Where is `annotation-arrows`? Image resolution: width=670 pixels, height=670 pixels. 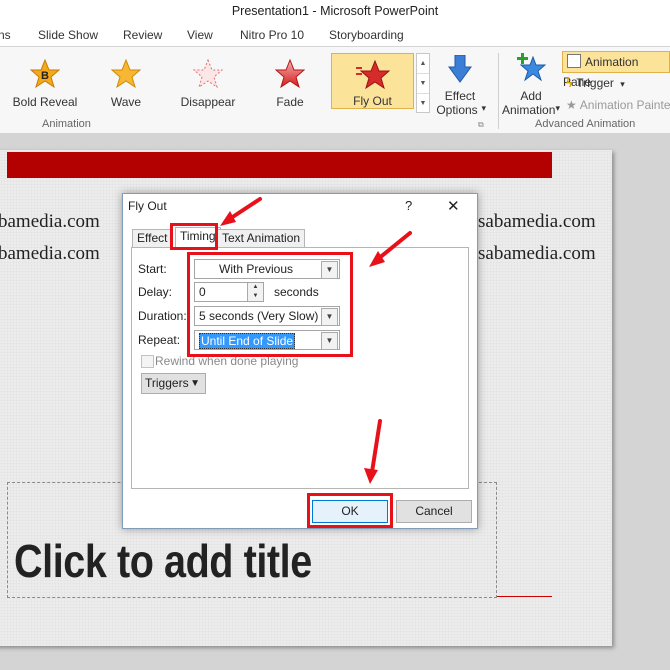 annotation-arrows is located at coordinates (316, 340).